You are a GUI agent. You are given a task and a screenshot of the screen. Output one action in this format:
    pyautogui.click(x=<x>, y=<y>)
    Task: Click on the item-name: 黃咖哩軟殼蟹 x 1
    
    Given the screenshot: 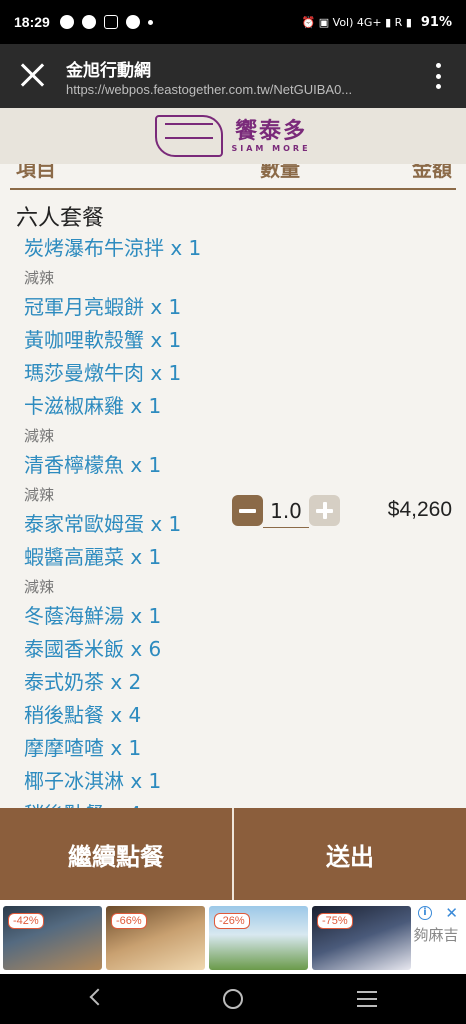 What is the action you would take?
    pyautogui.click(x=134, y=340)
    